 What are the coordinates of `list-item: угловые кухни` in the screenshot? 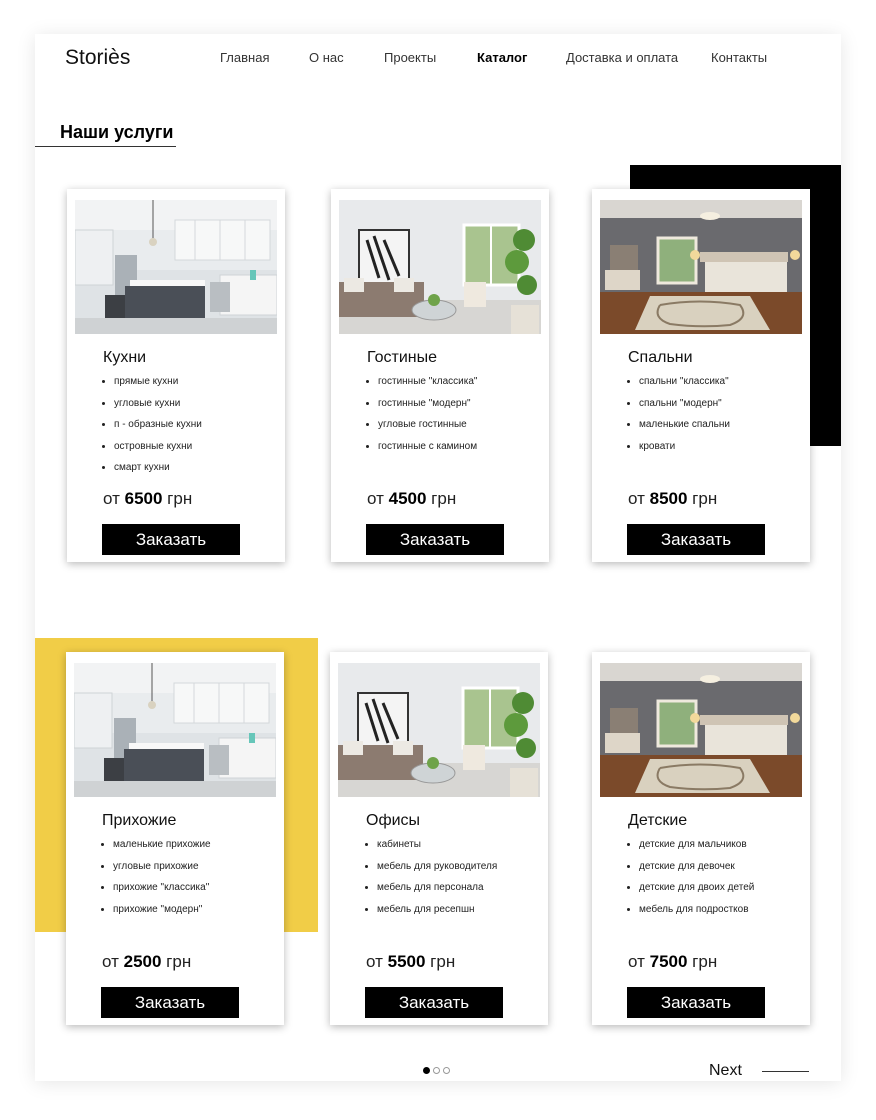 It's located at (158, 408).